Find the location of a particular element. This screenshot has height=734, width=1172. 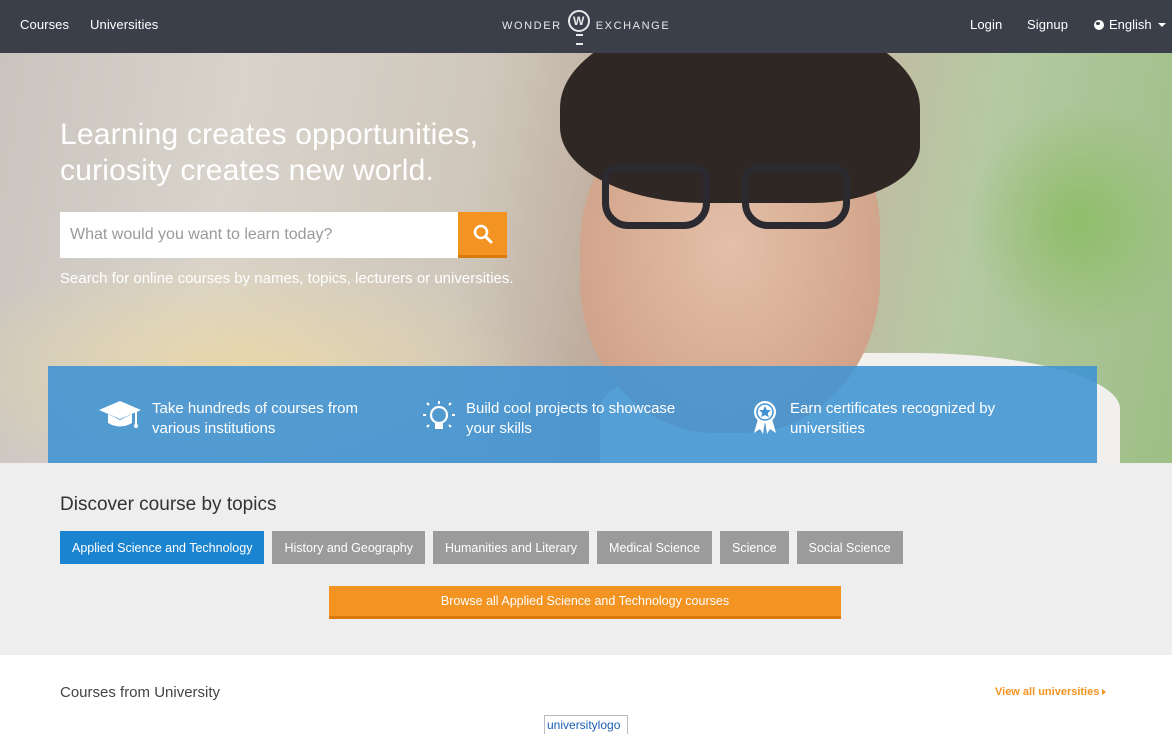

topic-chip-medical-science: Medical Science is located at coordinates (655, 547).